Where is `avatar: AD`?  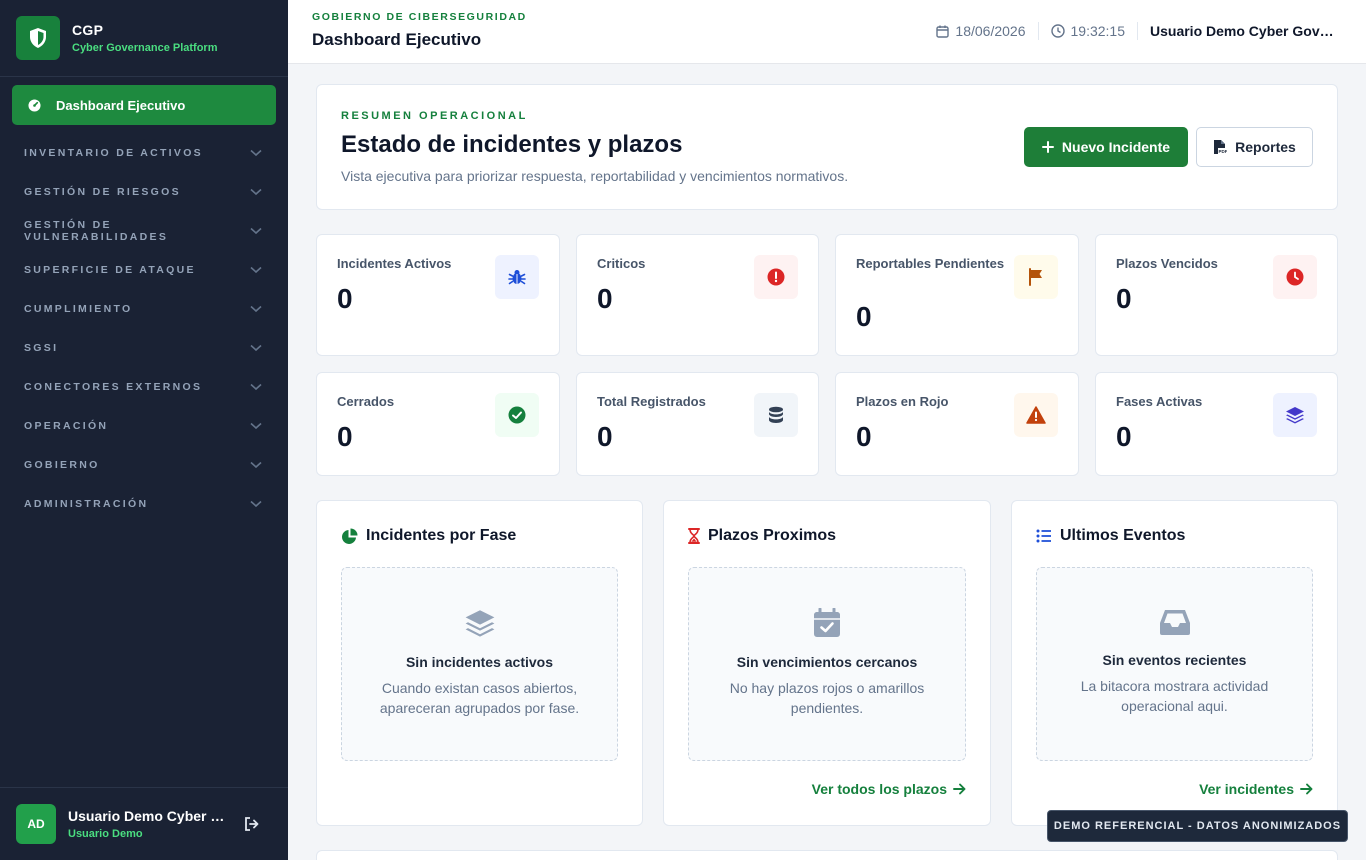
avatar: AD is located at coordinates (36, 824).